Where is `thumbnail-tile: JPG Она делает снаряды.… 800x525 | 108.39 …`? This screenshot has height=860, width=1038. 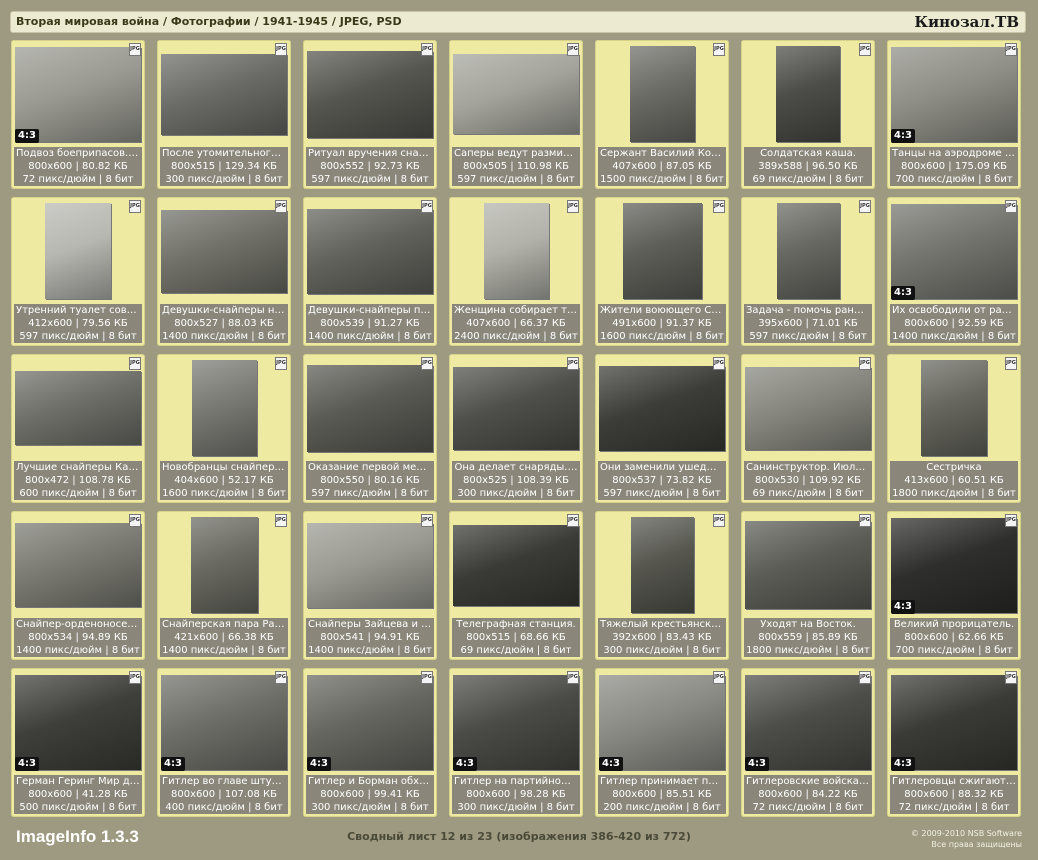
thumbnail-tile: JPG Она делает снаряды.… 800x525 | 108.39 … is located at coordinates (516, 428).